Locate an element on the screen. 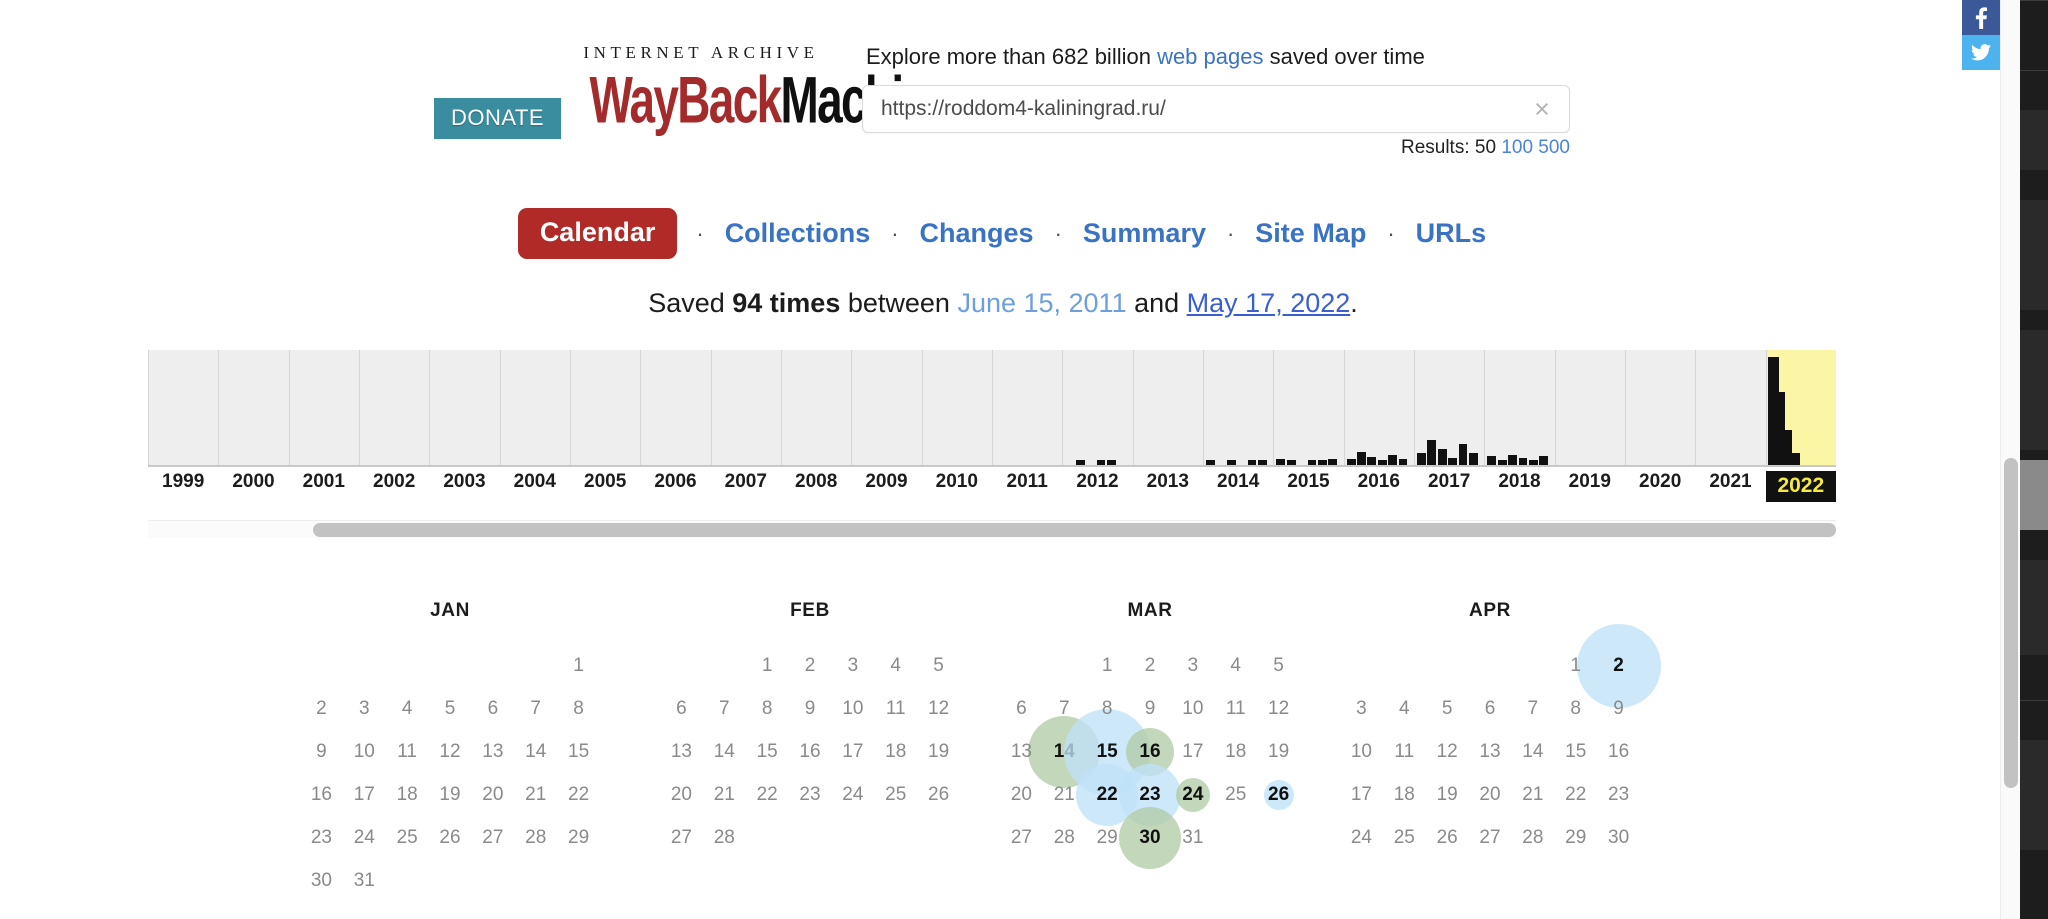  timeline-year-label: 2016 is located at coordinates (1379, 482).